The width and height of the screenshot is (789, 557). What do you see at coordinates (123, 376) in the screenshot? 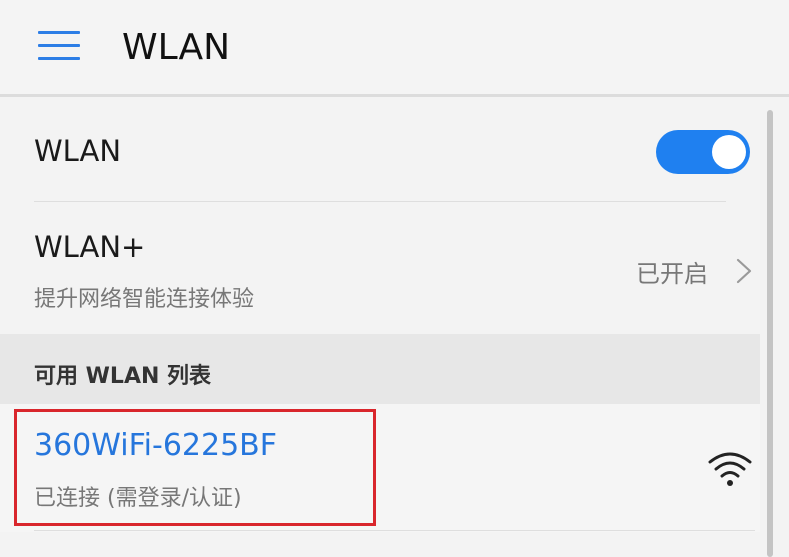
I see `section-header-label: 可用 WLAN 列表` at bounding box center [123, 376].